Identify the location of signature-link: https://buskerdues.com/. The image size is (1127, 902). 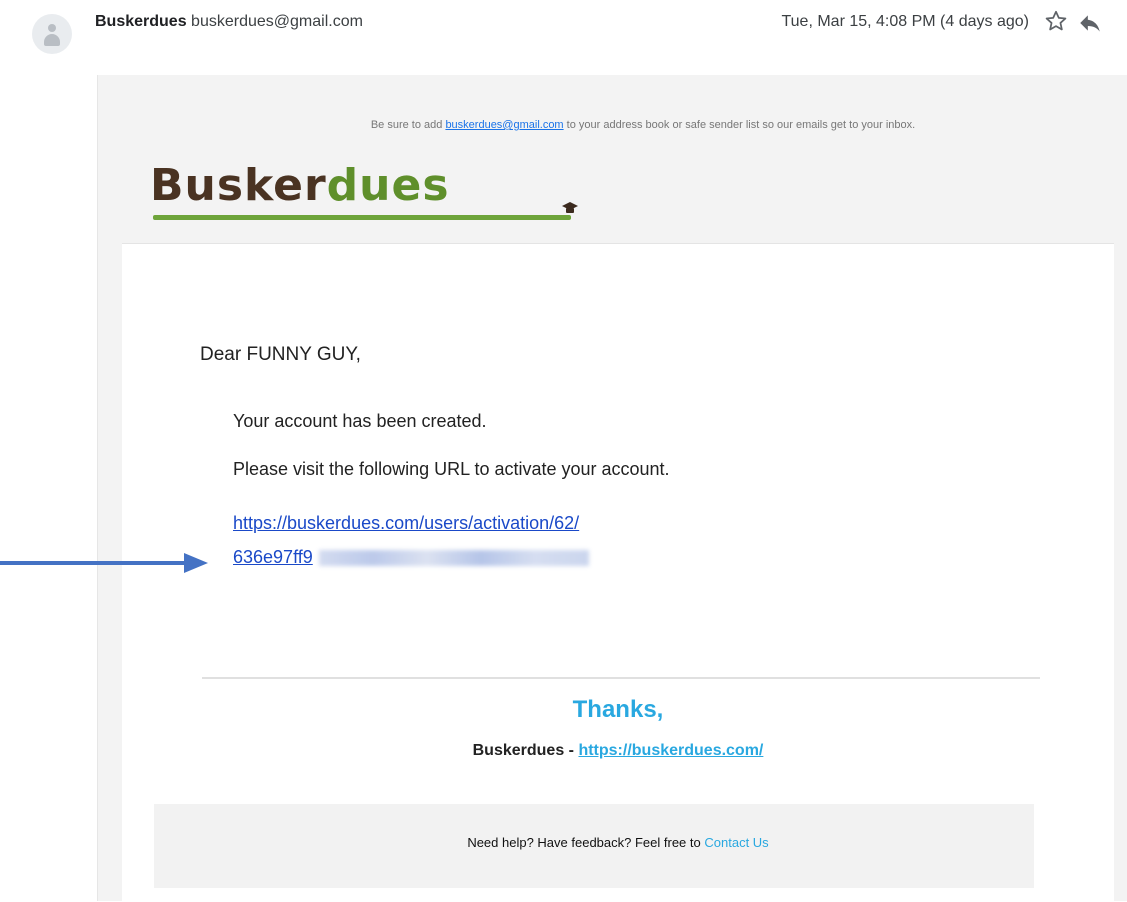
(670, 750).